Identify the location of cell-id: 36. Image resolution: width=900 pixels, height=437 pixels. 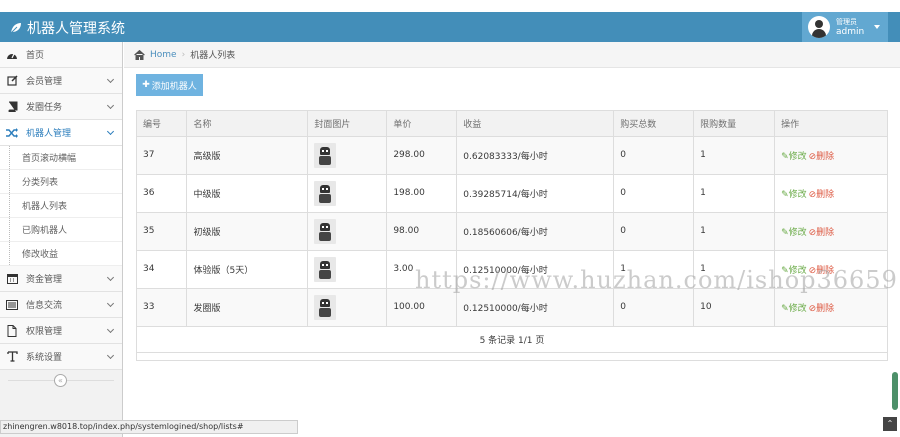
(162, 193).